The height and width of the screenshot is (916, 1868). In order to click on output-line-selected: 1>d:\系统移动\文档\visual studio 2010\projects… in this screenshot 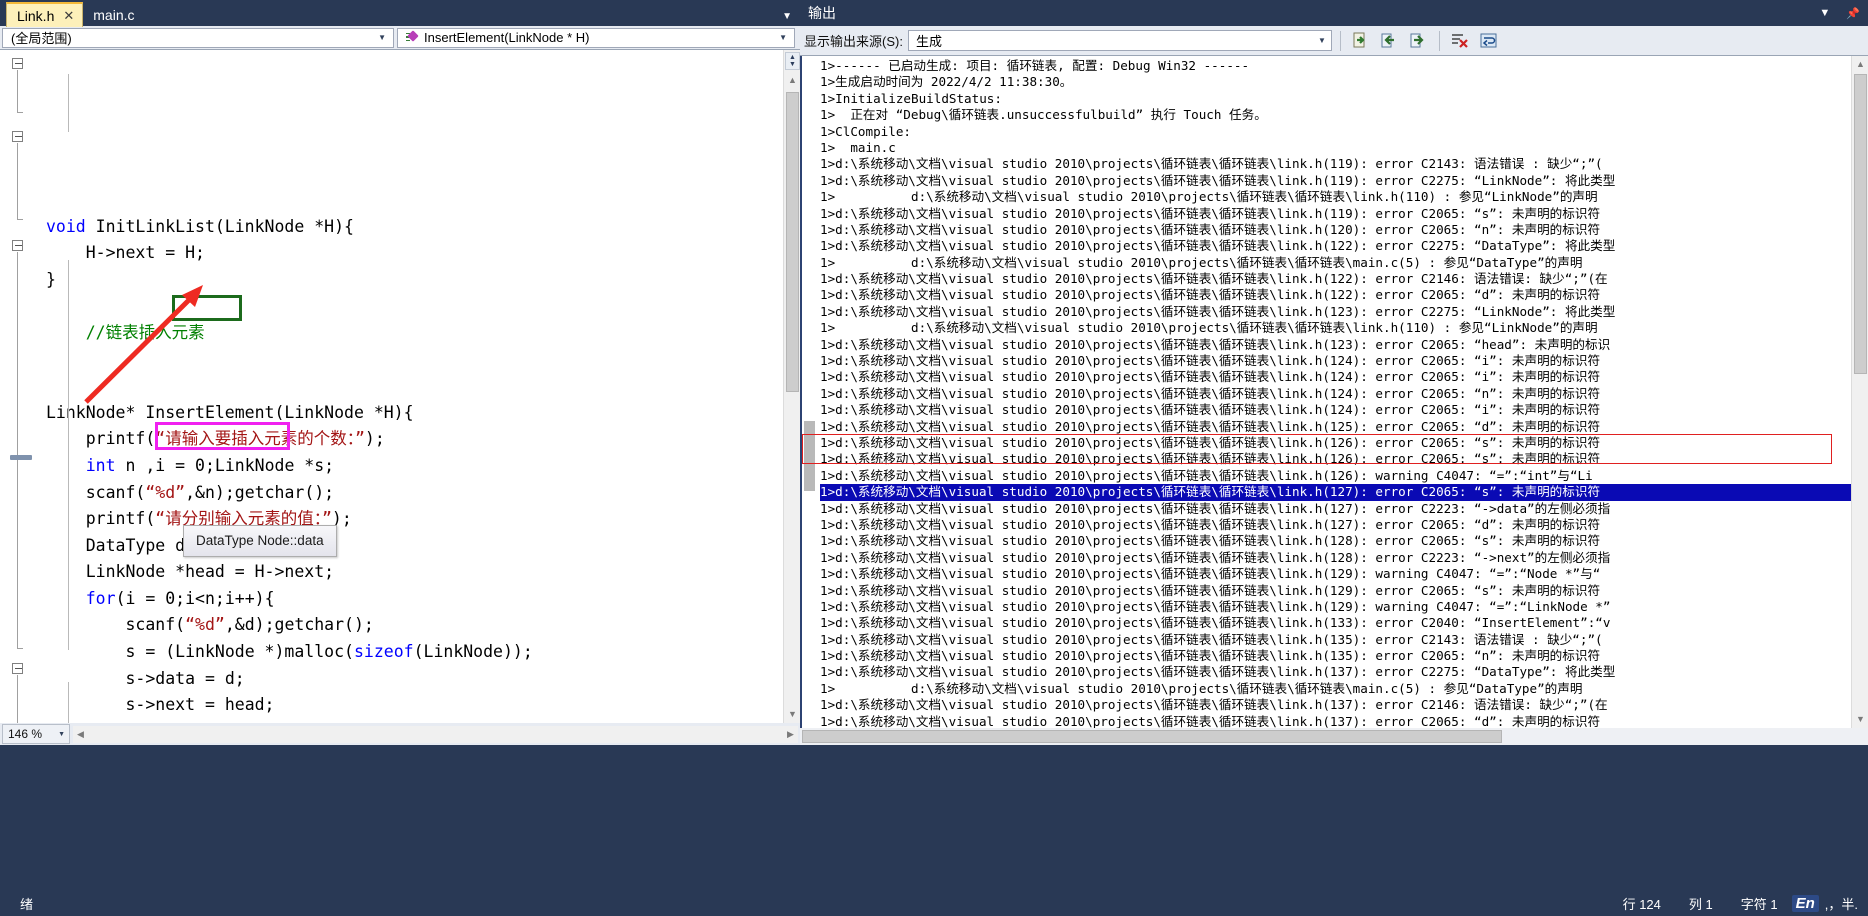, I will do `click(1335, 492)`.